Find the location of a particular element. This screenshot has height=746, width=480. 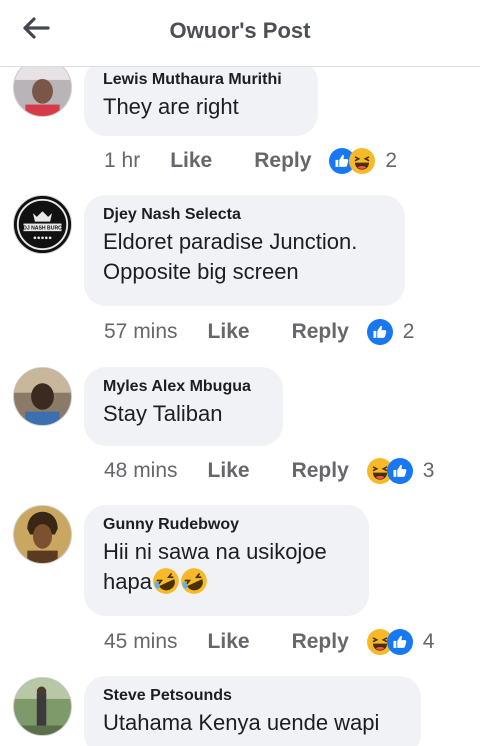

comment-actions: 45 mins Like Reply 4 is located at coordinates (269, 642).